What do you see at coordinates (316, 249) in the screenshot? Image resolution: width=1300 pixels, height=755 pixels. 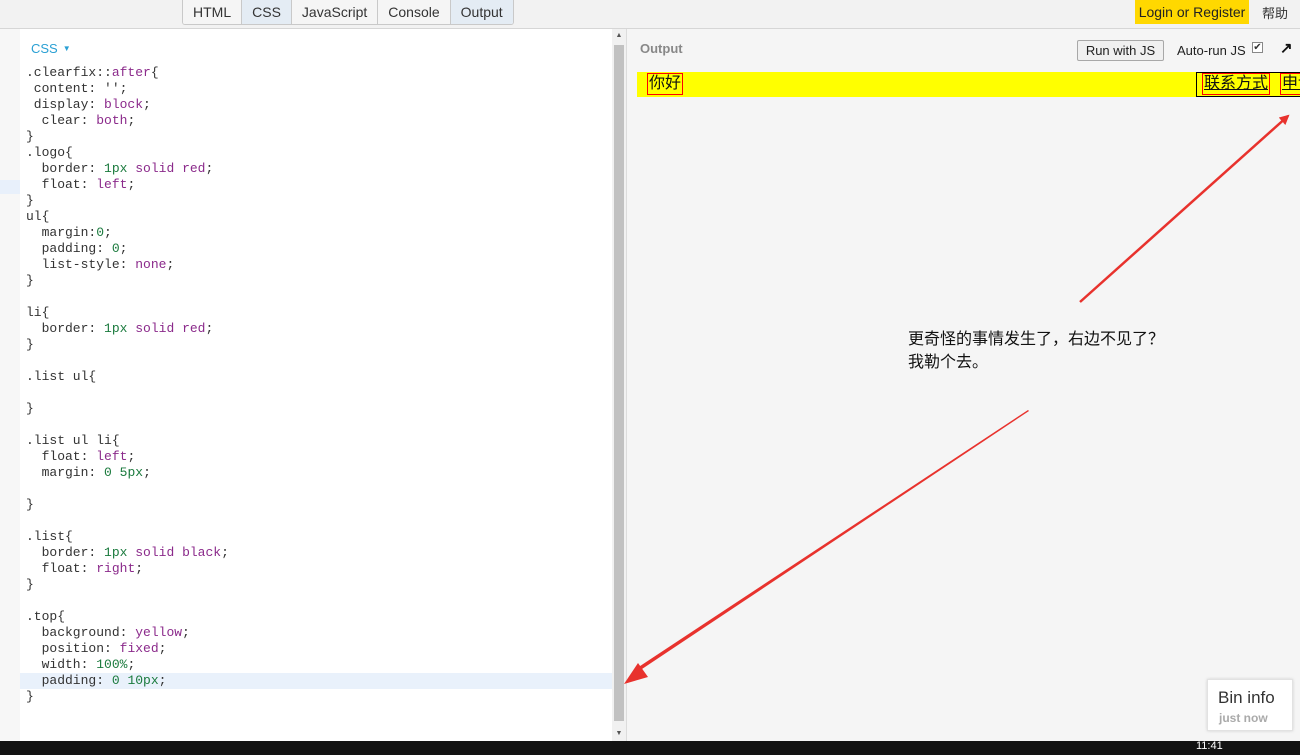 I see `code-line: padding: 0;` at bounding box center [316, 249].